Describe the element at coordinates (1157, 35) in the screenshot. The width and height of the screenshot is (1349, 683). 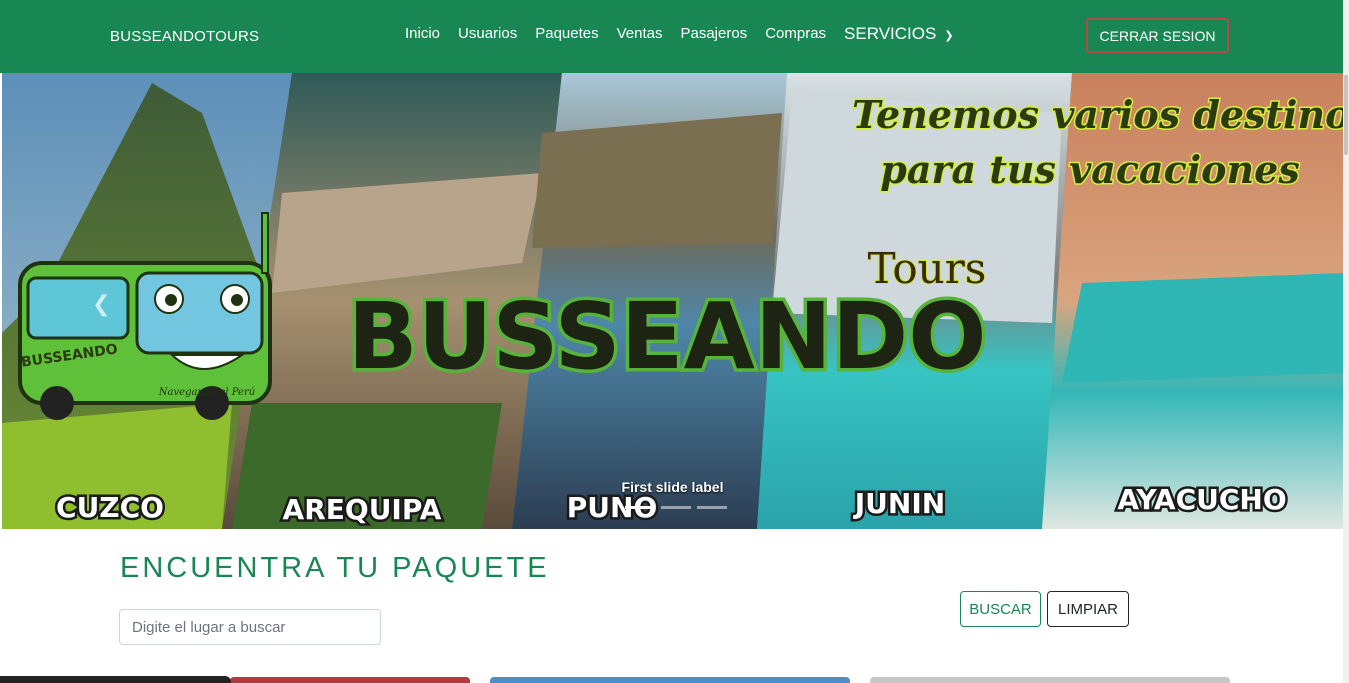
I see `logout-button: CERRAR SESION` at that location.